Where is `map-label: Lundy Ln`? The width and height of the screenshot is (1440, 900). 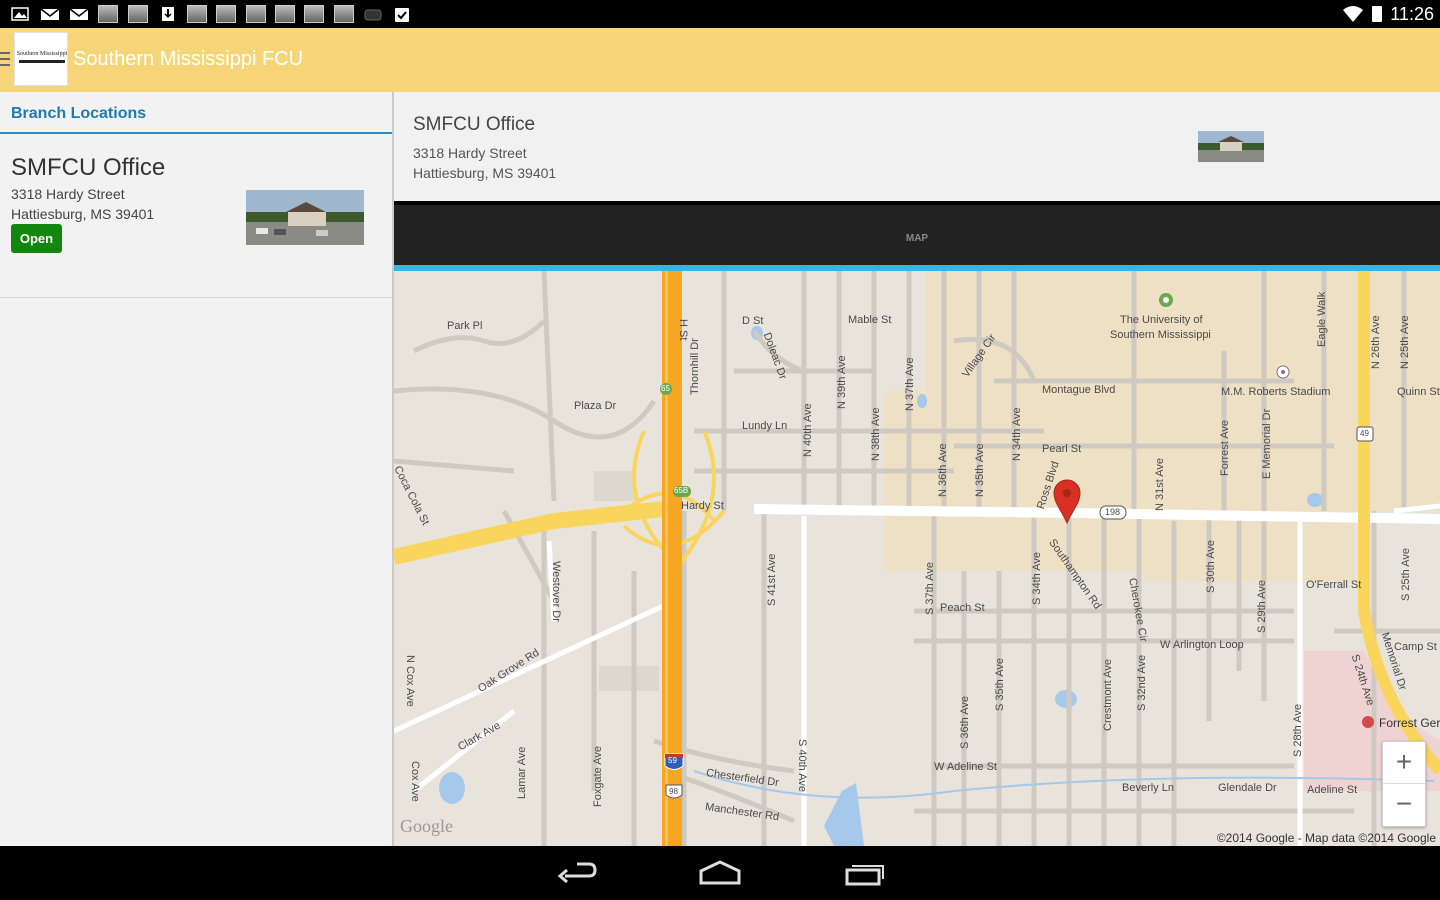 map-label: Lundy Ln is located at coordinates (765, 426).